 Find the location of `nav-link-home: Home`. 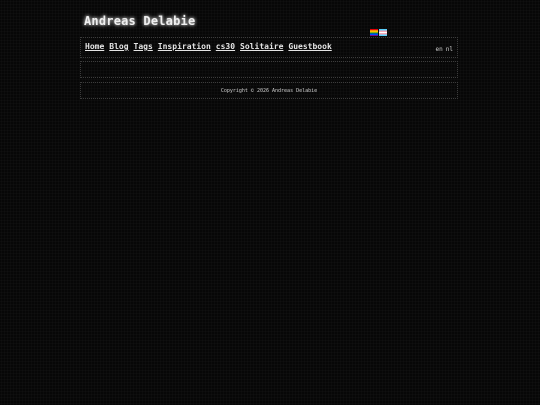

nav-link-home: Home is located at coordinates (94, 46).